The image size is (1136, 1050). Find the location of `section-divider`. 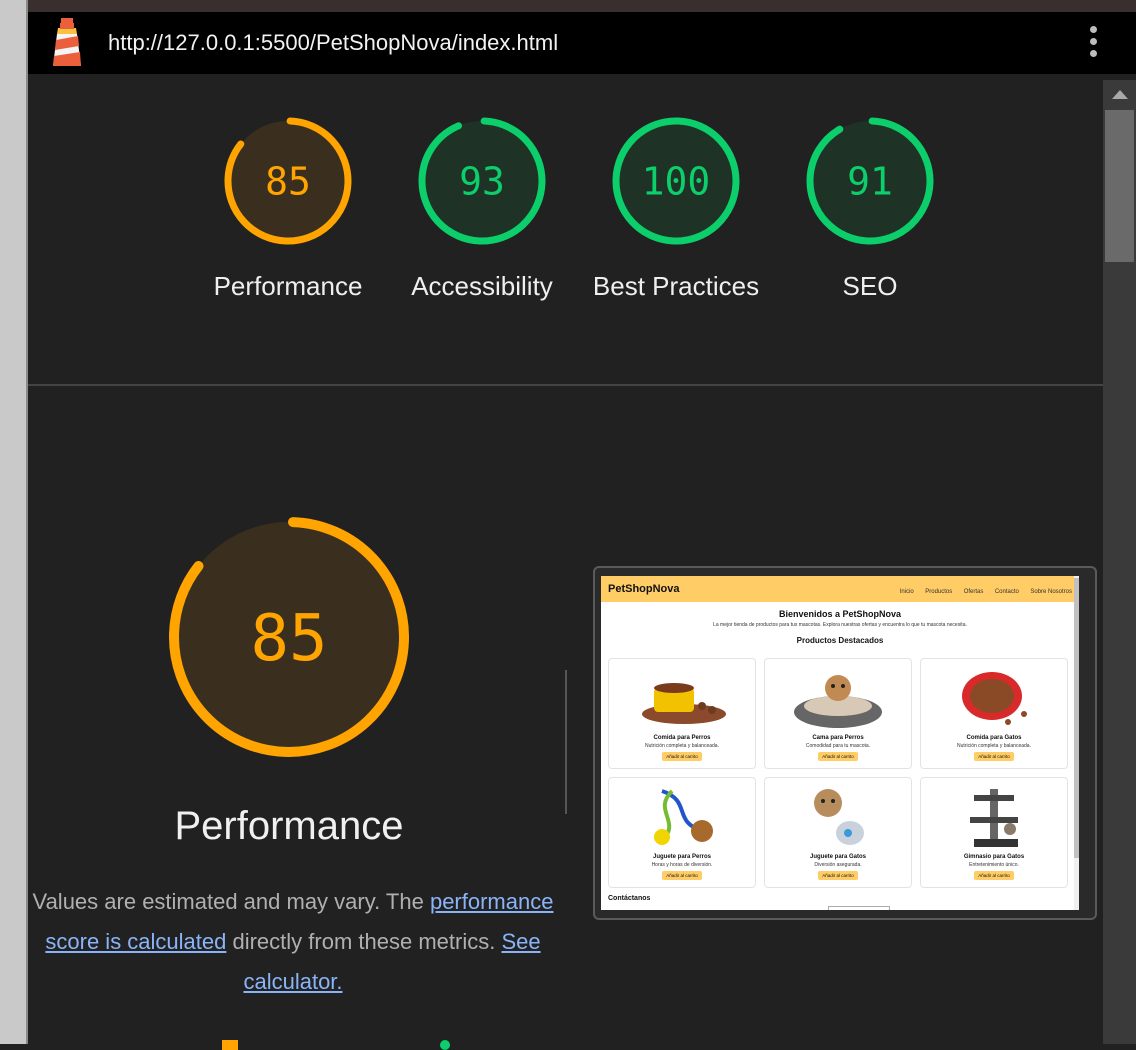

section-divider is located at coordinates (565, 385).